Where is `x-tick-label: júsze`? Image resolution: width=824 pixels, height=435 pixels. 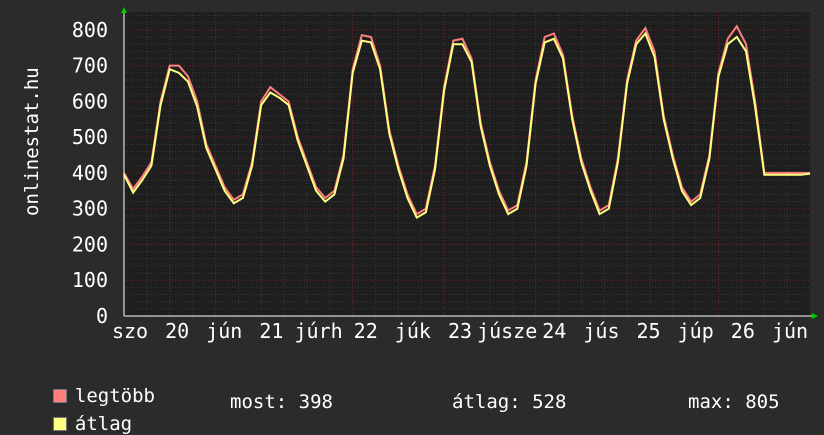 x-tick-label: júsze is located at coordinates (507, 331).